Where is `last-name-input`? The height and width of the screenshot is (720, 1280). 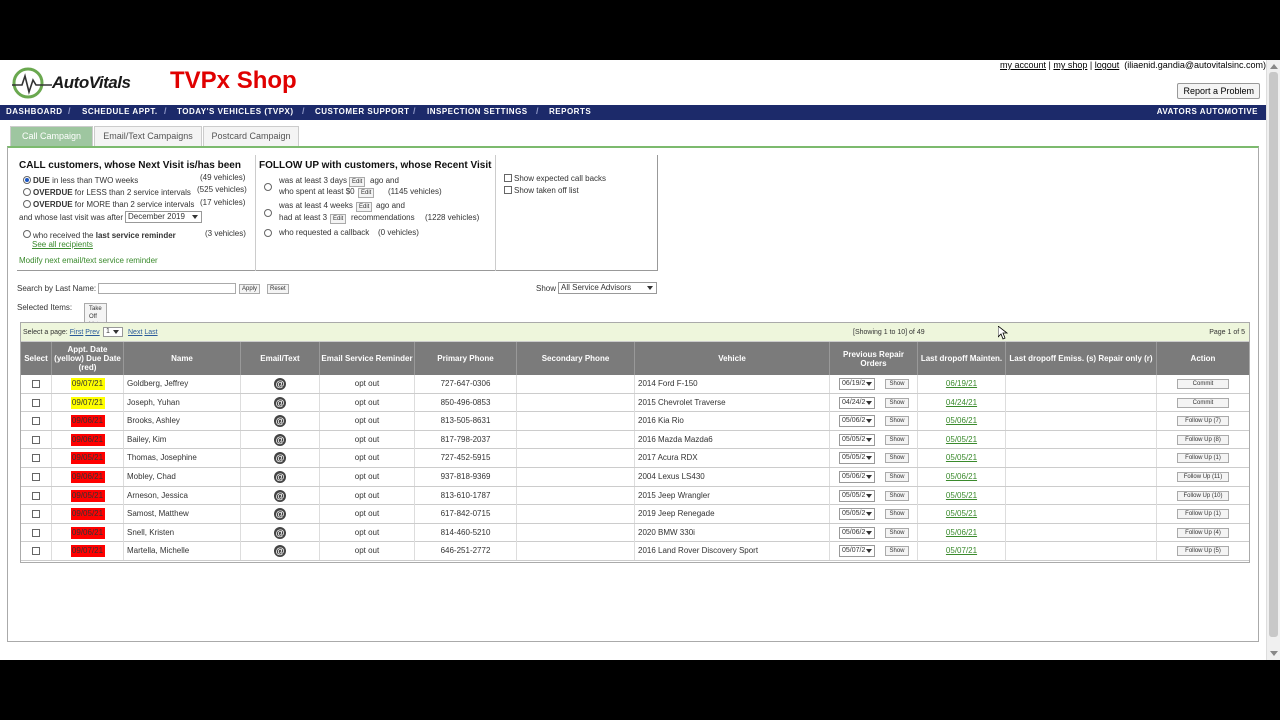
last-name-input is located at coordinates (167, 288).